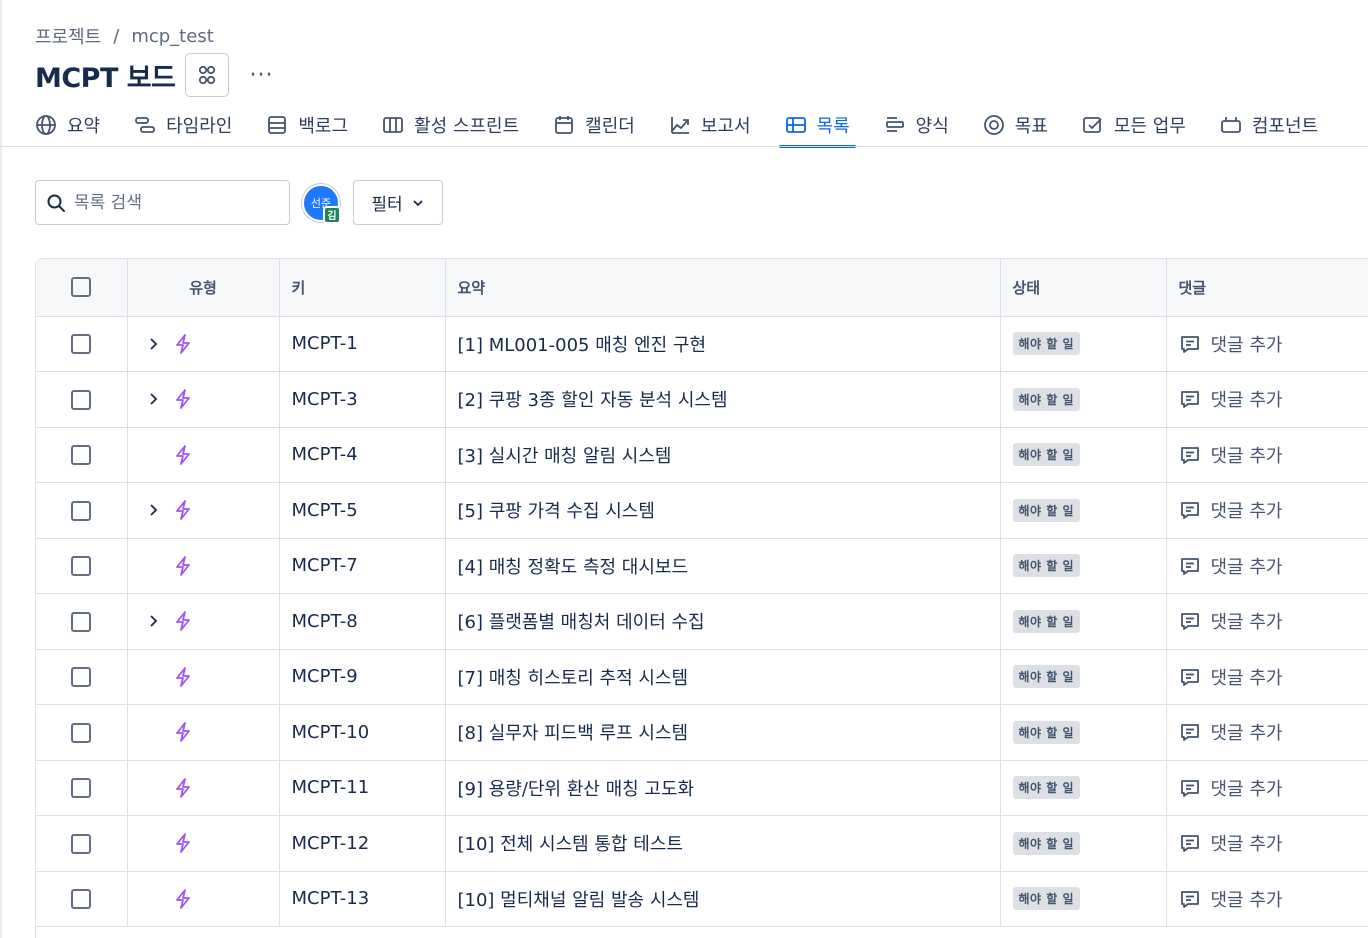  Describe the element at coordinates (362, 843) in the screenshot. I see `issue-key: MCPT-12` at that location.